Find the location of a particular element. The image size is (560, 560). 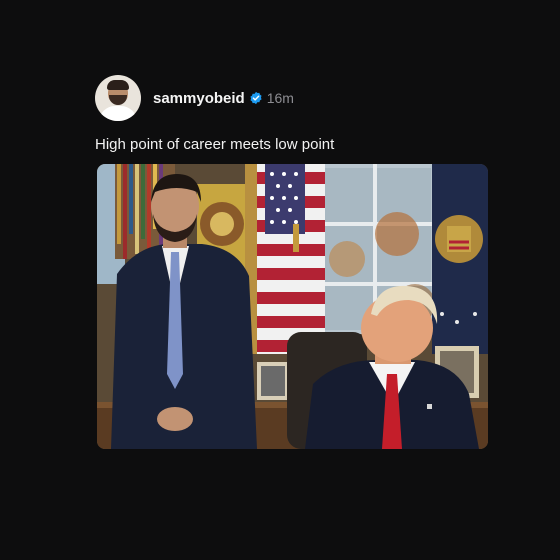

post-timestamp: 16m is located at coordinates (280, 98).